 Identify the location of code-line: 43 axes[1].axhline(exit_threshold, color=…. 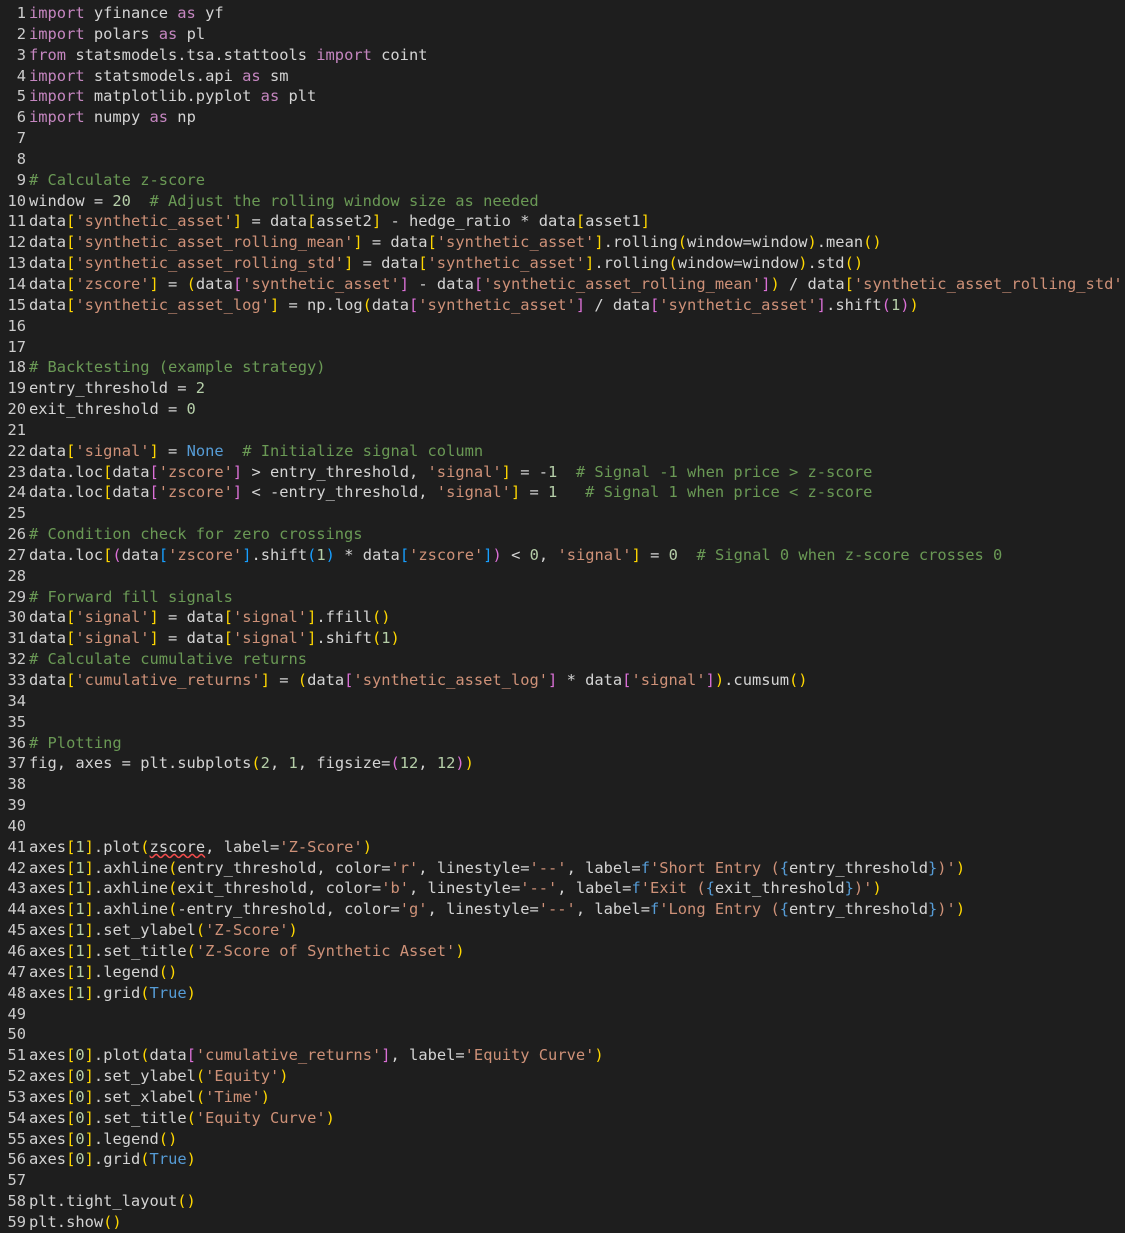
(562, 888).